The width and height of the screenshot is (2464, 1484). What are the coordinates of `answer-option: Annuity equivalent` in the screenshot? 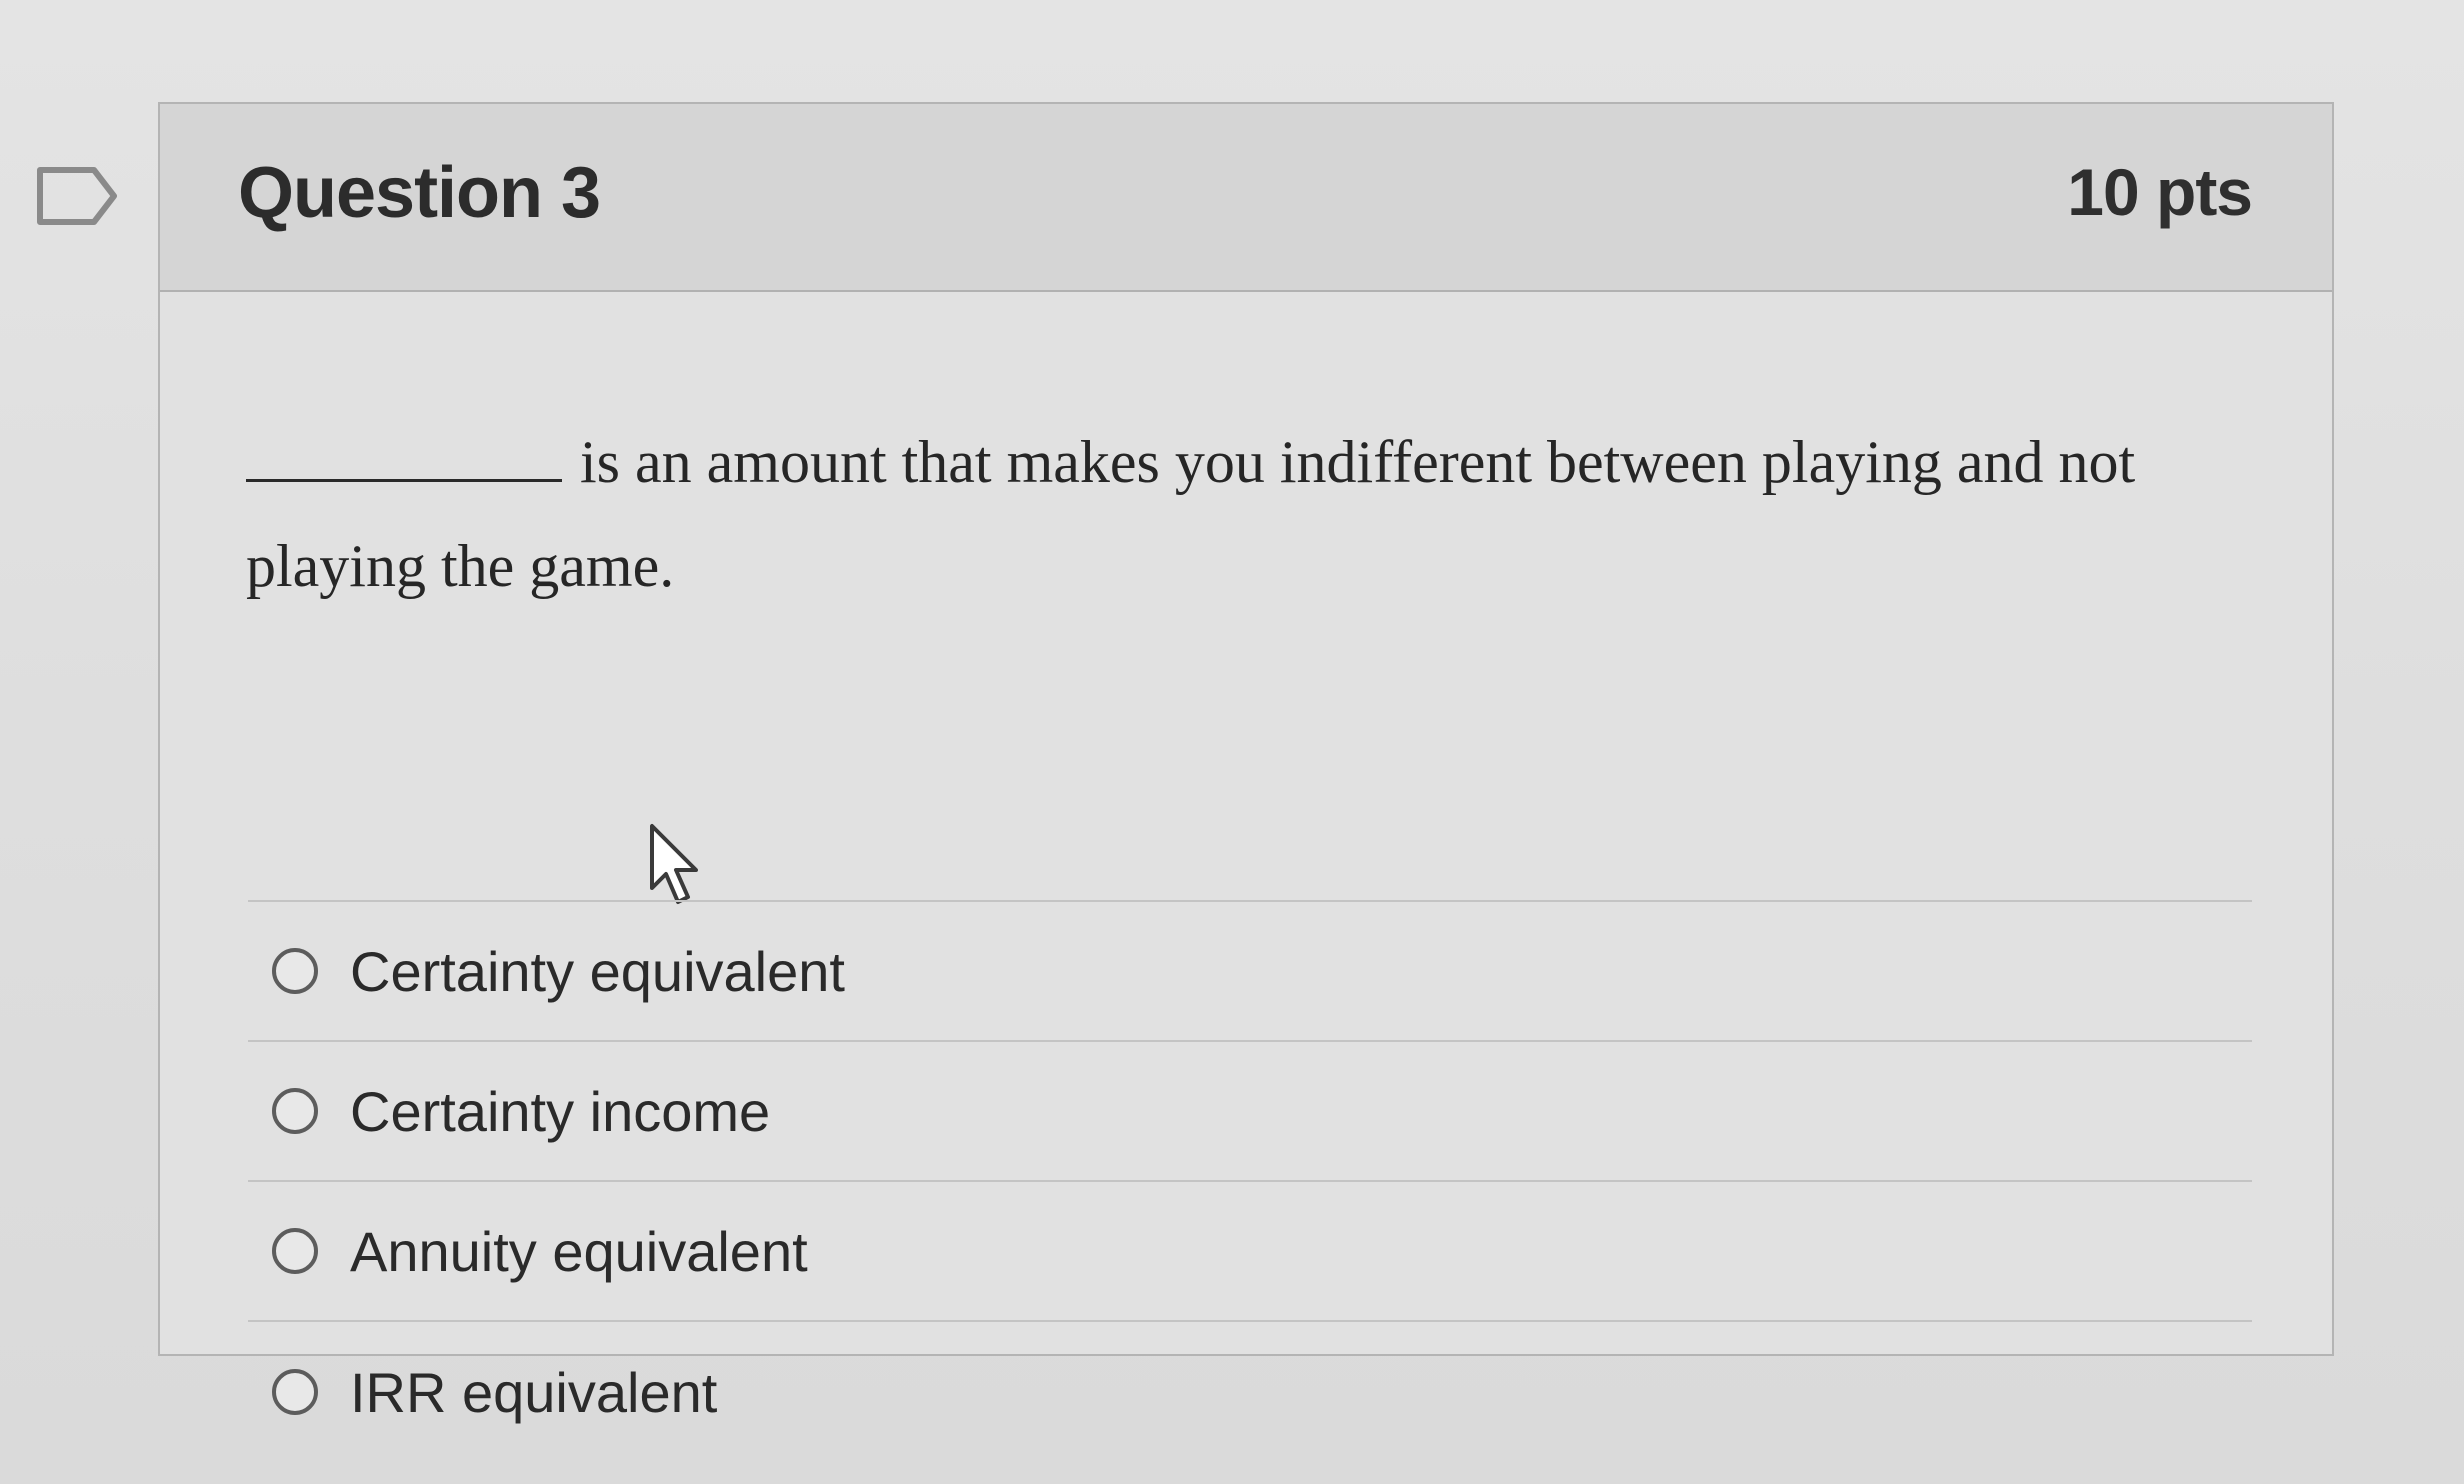 It's located at (1250, 1252).